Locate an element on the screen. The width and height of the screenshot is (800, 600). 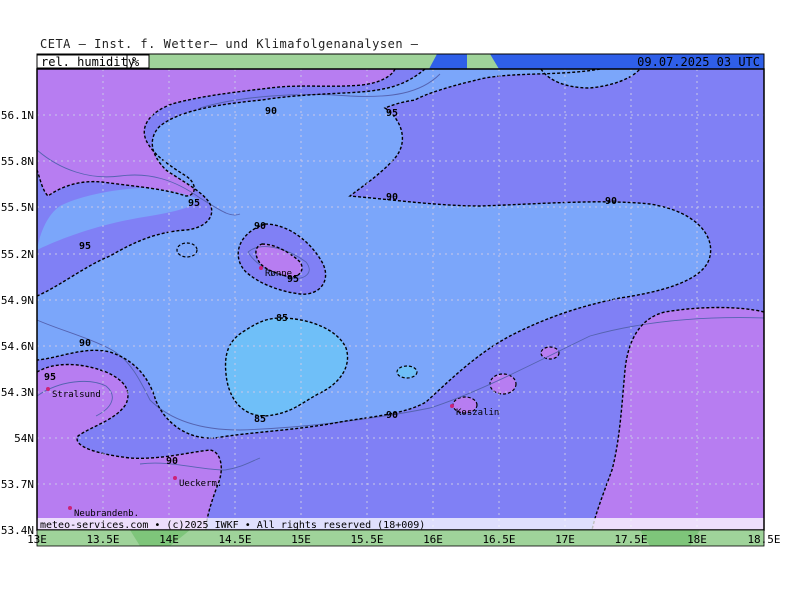
x-tick-label: 14E is located at coordinates (169, 539).